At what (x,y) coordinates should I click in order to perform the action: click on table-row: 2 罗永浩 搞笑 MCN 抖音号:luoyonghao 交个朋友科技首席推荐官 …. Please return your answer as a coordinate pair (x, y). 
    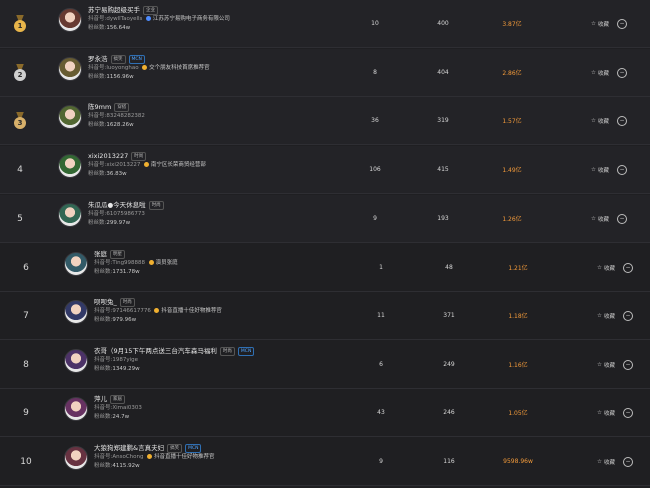
    Looking at the image, I should click on (325, 73).